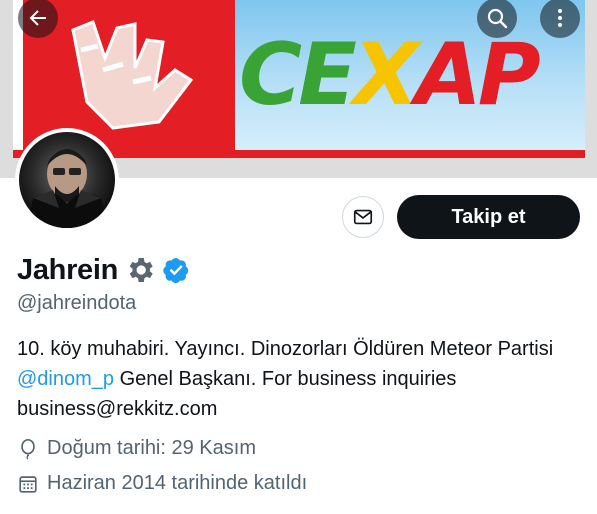 The image size is (597, 514). What do you see at coordinates (270, 75) in the screenshot?
I see `banner-letter: C` at bounding box center [270, 75].